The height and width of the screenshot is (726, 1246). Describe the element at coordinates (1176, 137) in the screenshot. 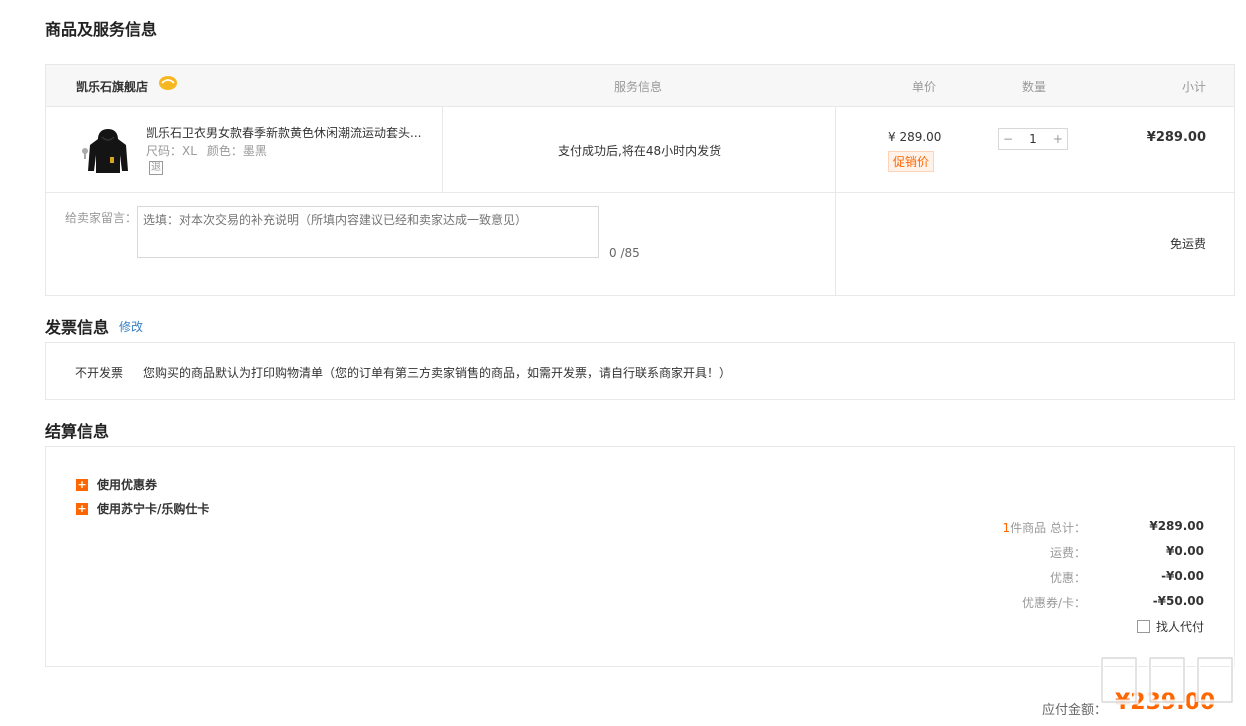

I see `row-subtotal: ¥289.00` at that location.